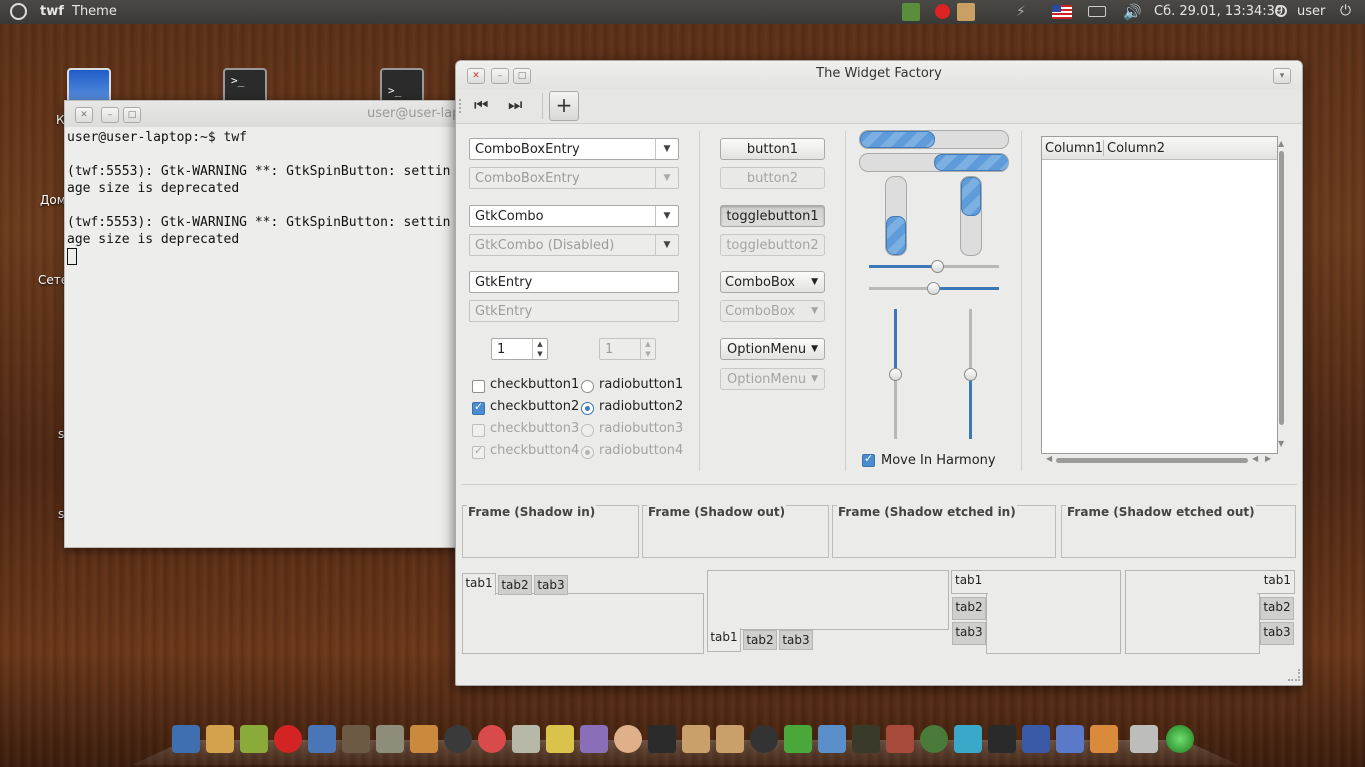 The height and width of the screenshot is (767, 1365). I want to click on folder-icon, so click(220, 739).